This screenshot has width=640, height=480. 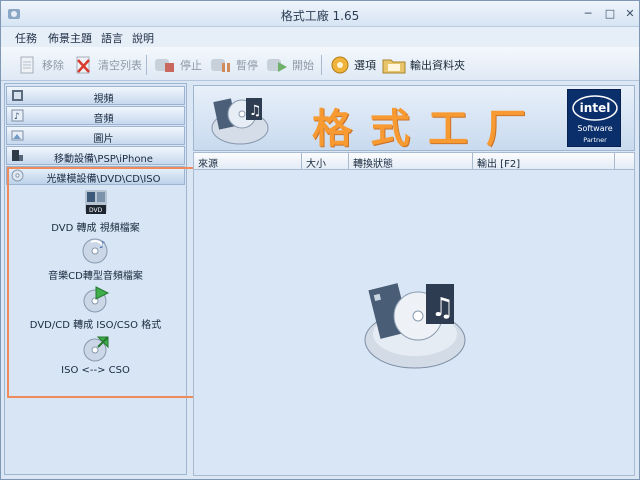 What do you see at coordinates (414, 161) in the screenshot?
I see `task-list-header: 來源 大小 轉換狀態 輸出 [F2]` at bounding box center [414, 161].